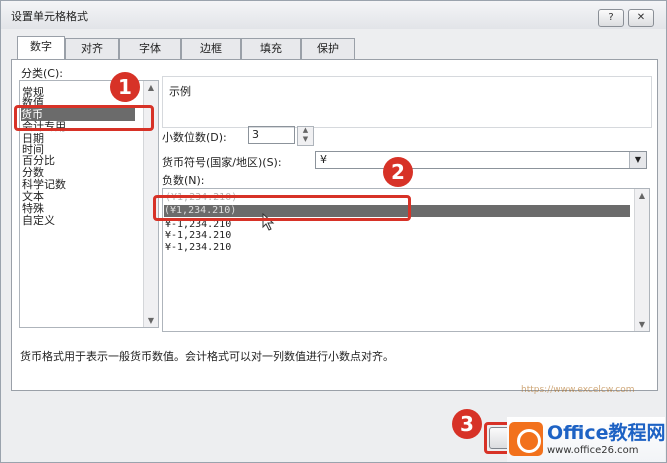 This screenshot has width=667, height=463. I want to click on decimal-places-spinner: ▲ ▼, so click(305, 136).